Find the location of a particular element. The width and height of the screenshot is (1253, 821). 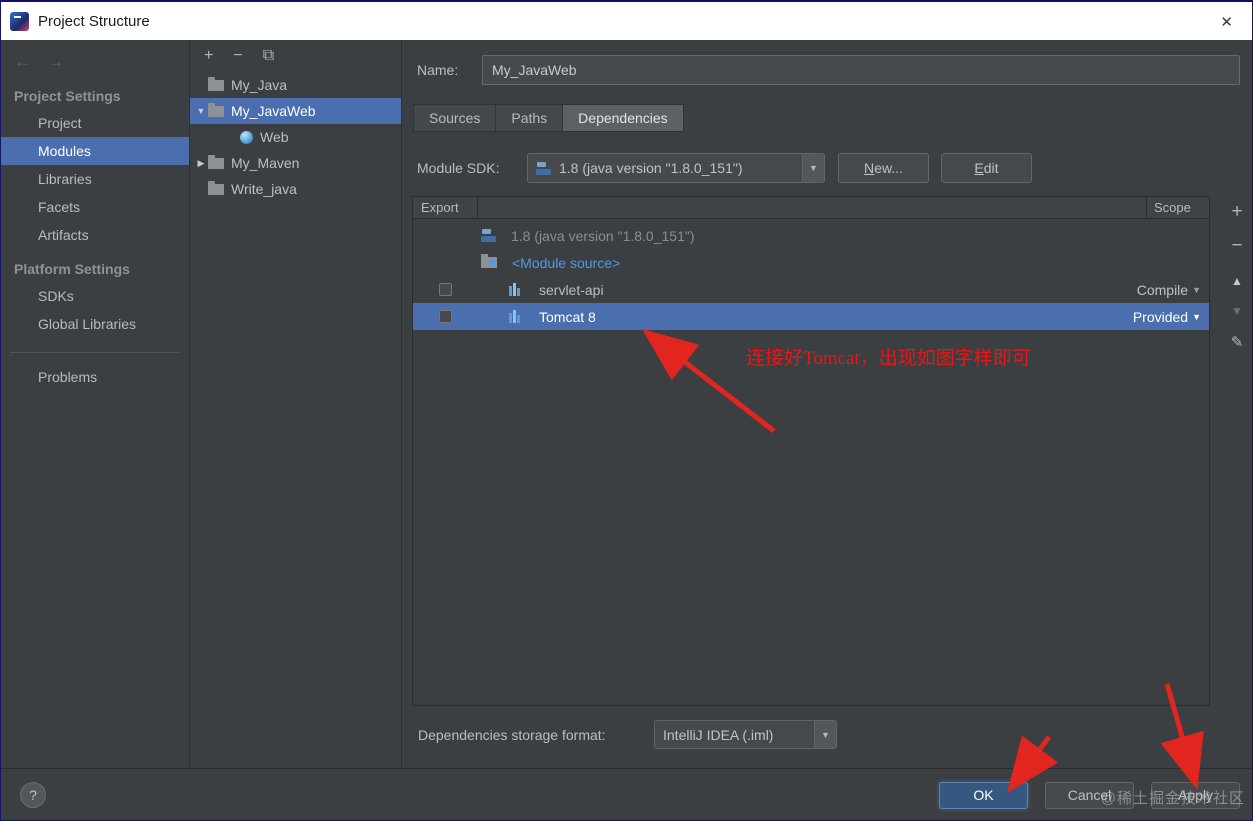

back-icon: ← is located at coordinates (22, 63).